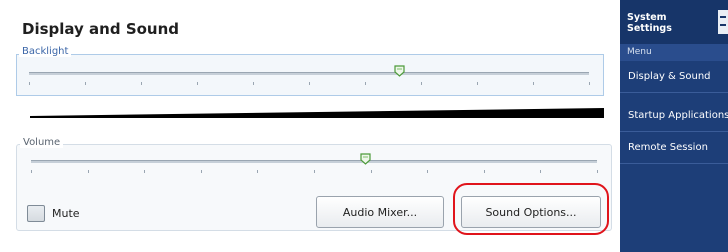 The height and width of the screenshot is (252, 728). What do you see at coordinates (317, 113) in the screenshot?
I see `backlight-intensity-wedge` at bounding box center [317, 113].